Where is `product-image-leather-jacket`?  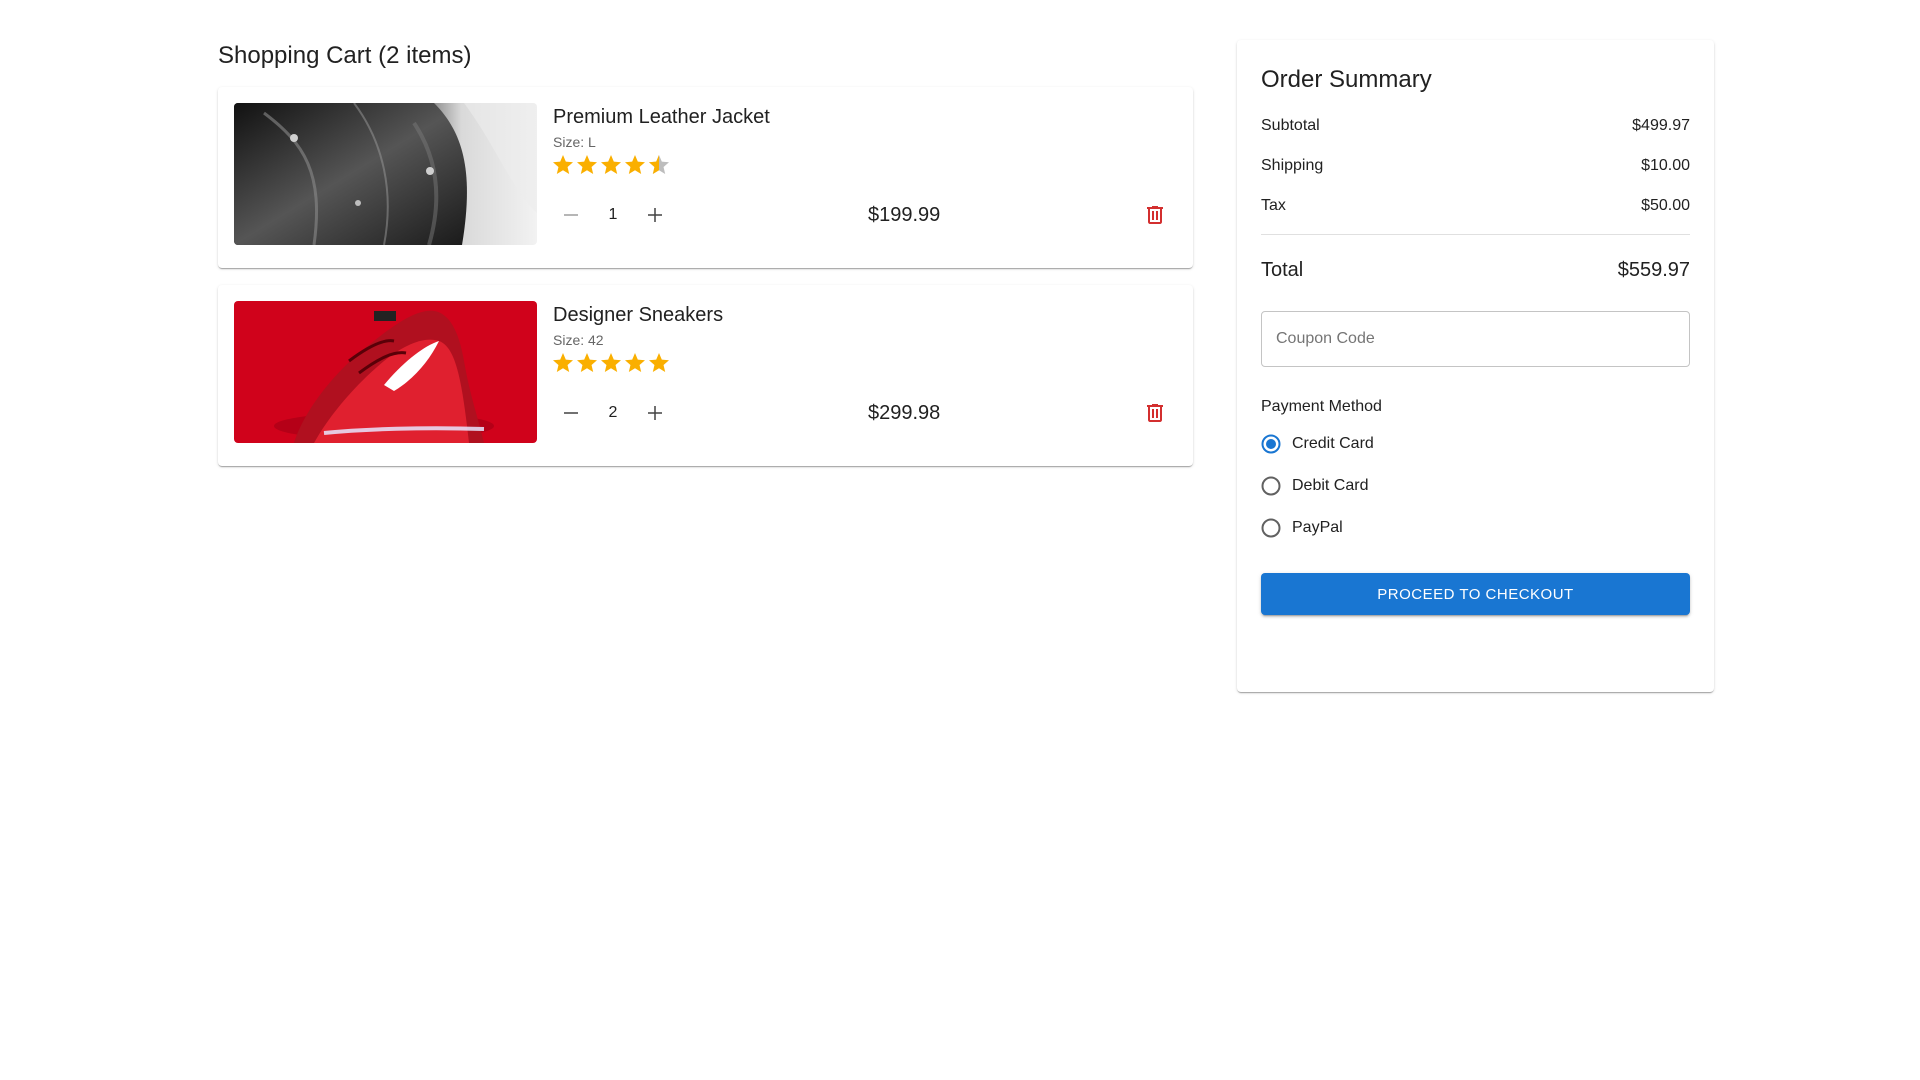 product-image-leather-jacket is located at coordinates (385, 174).